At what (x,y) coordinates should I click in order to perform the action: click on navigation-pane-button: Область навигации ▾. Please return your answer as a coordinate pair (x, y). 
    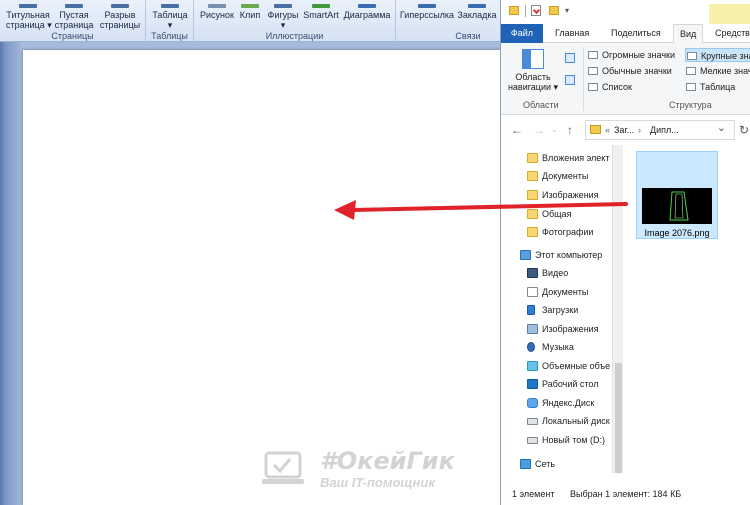
    Looking at the image, I should click on (533, 72).